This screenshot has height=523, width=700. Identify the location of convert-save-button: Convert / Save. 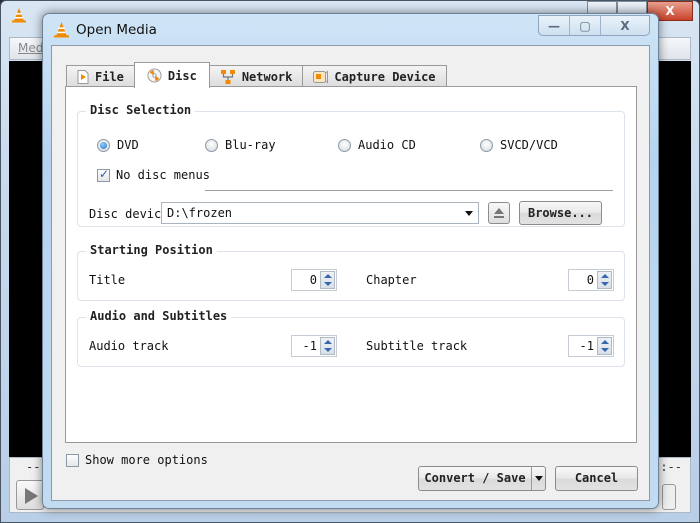
(482, 478).